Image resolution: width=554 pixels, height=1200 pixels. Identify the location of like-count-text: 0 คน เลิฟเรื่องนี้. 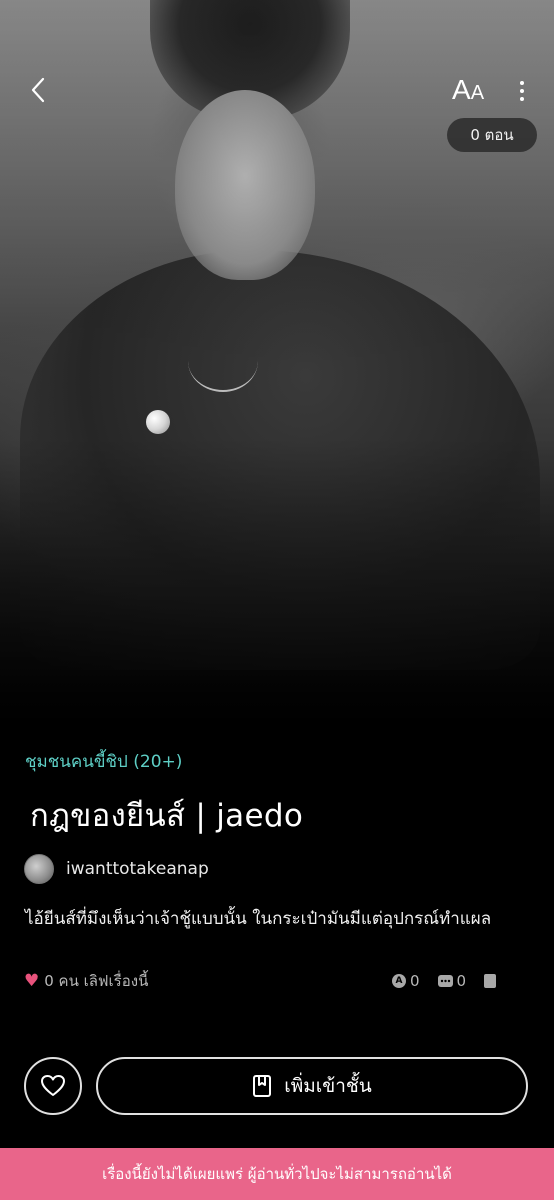
(96, 981).